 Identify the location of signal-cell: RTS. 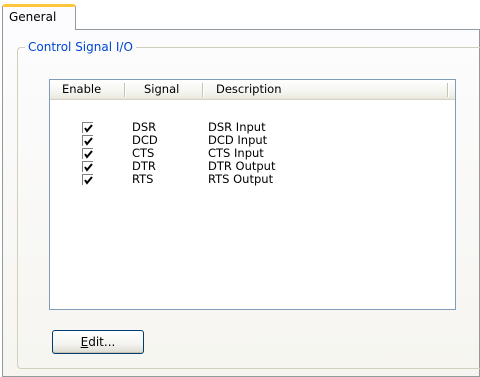
(143, 179).